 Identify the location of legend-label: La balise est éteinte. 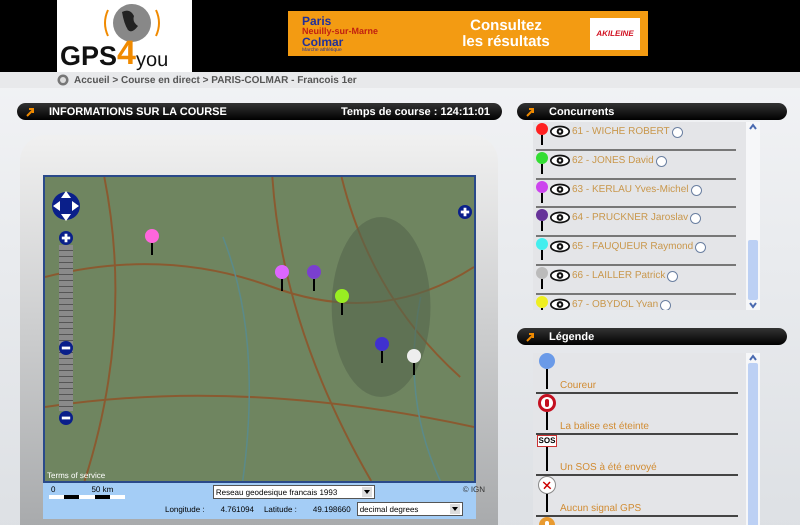
(604, 426).